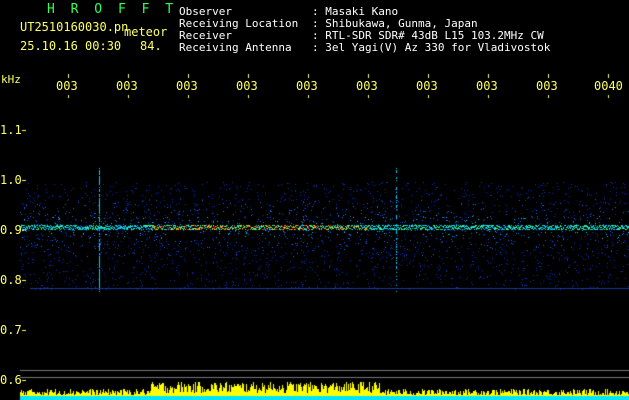 The width and height of the screenshot is (629, 400). Describe the element at coordinates (112, 9) in the screenshot. I see `app-brand: H R O F F T` at that location.